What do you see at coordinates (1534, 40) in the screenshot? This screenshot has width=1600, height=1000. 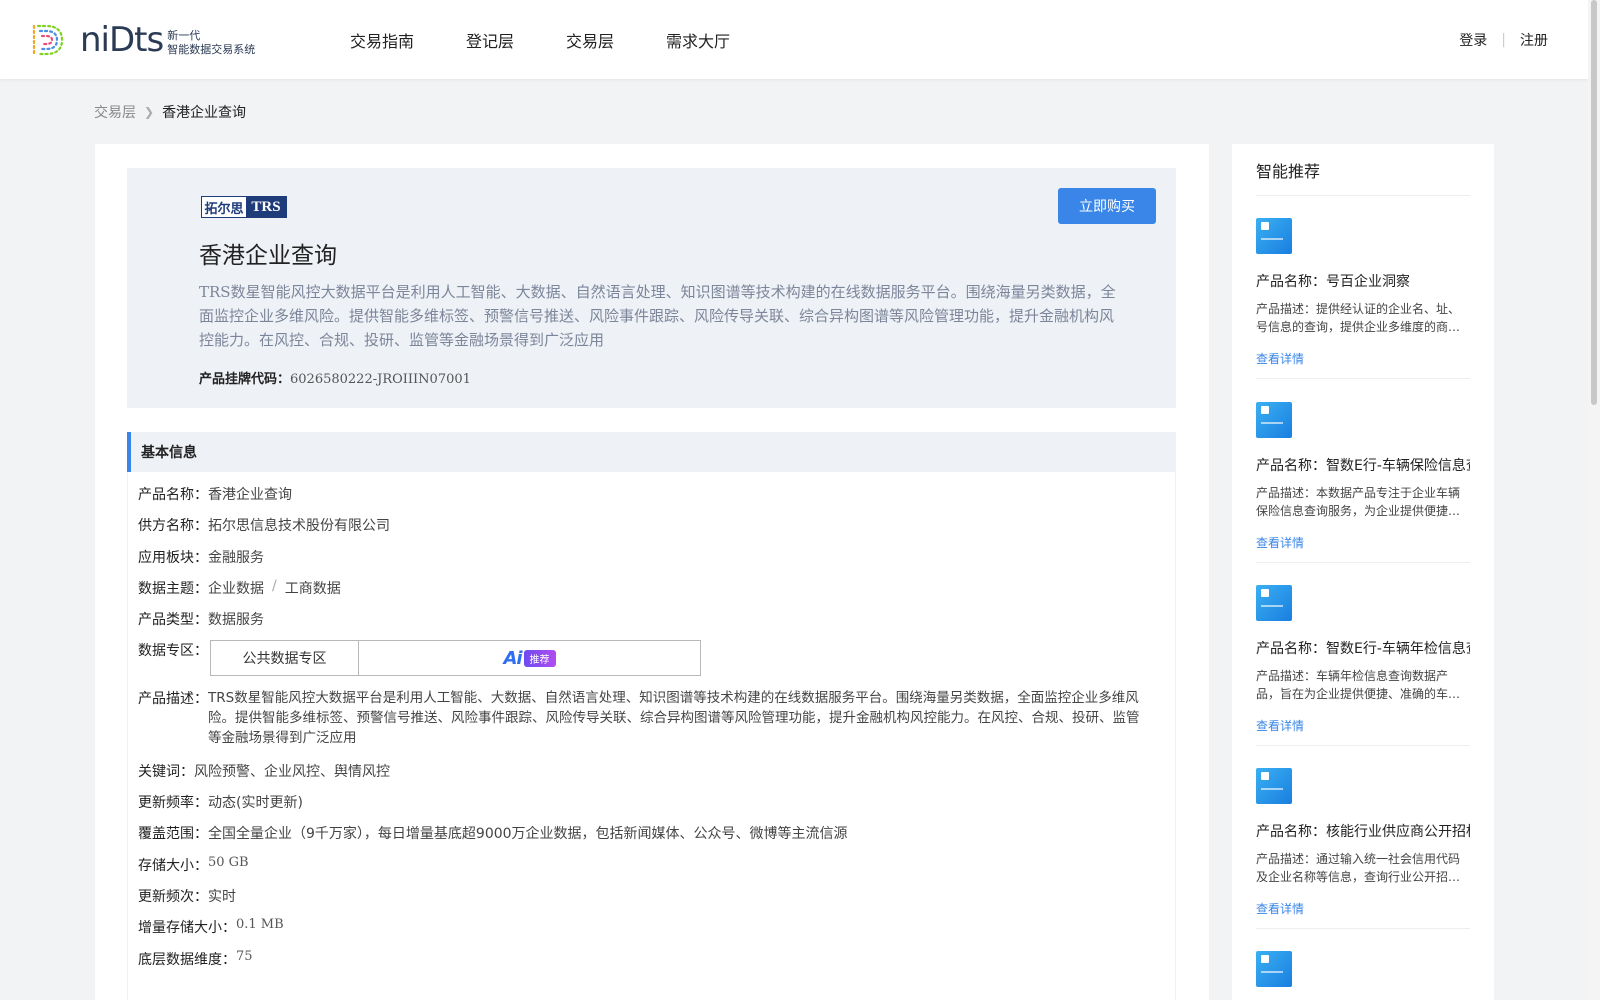 I see `register-link: 注册` at bounding box center [1534, 40].